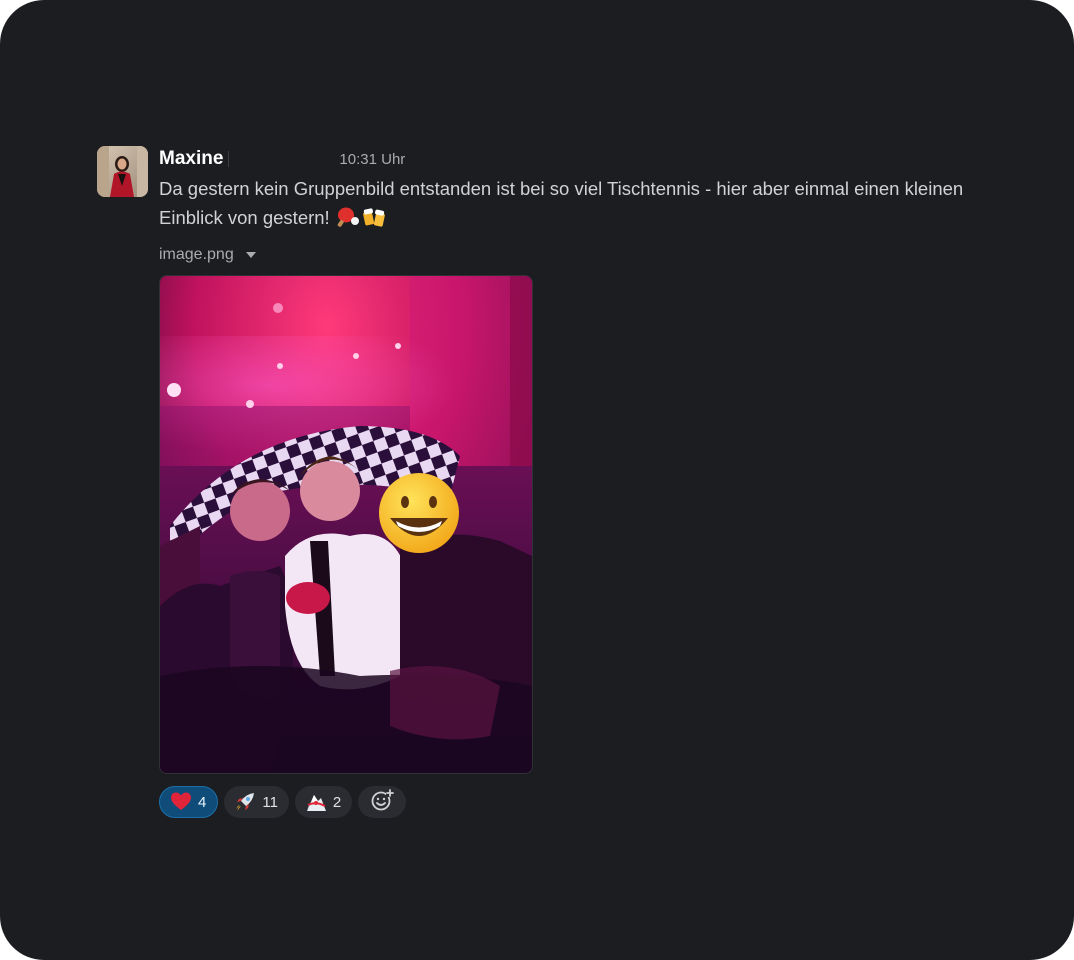 The height and width of the screenshot is (960, 1074). I want to click on timestamp: 10:31 Uhr, so click(372, 159).